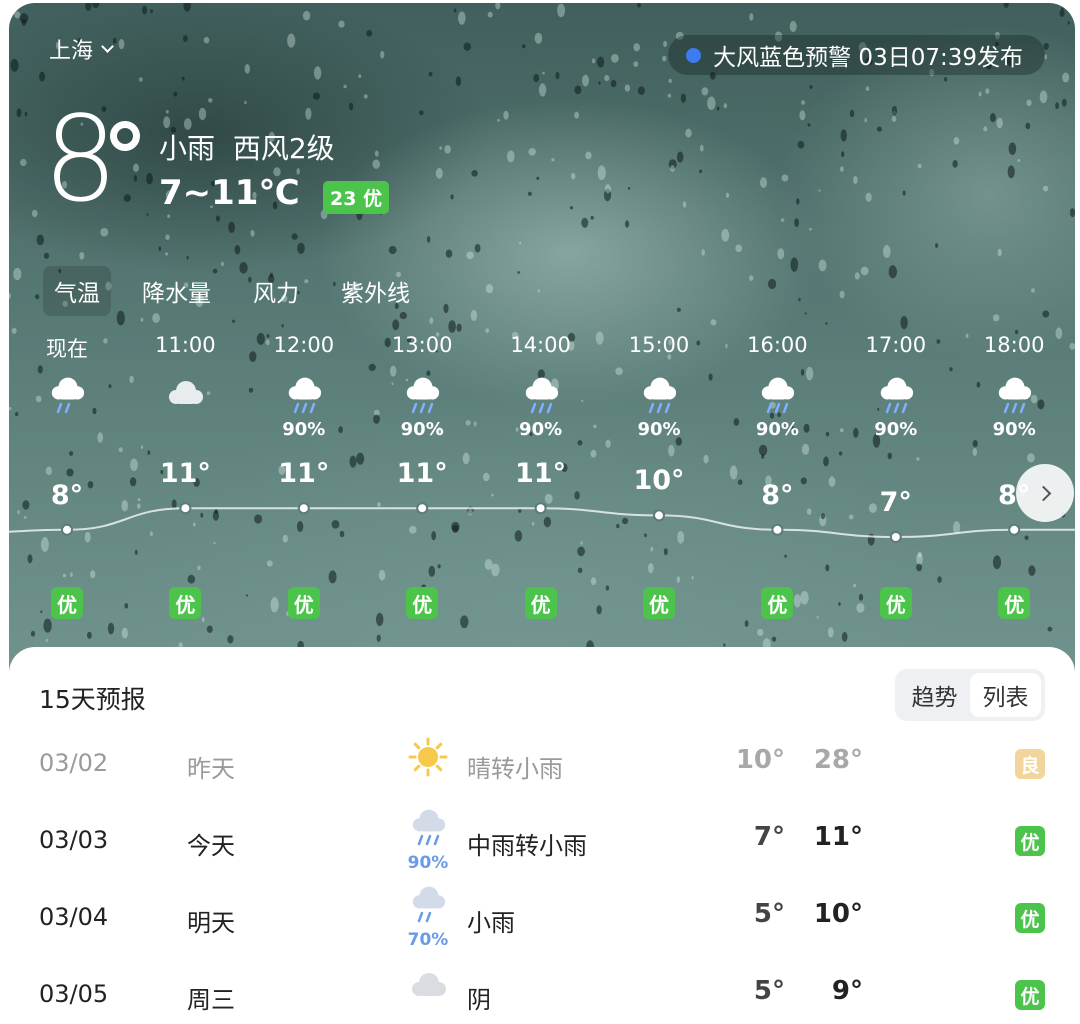 The image size is (1080, 1024). I want to click on overcast-icon, so click(428, 991).